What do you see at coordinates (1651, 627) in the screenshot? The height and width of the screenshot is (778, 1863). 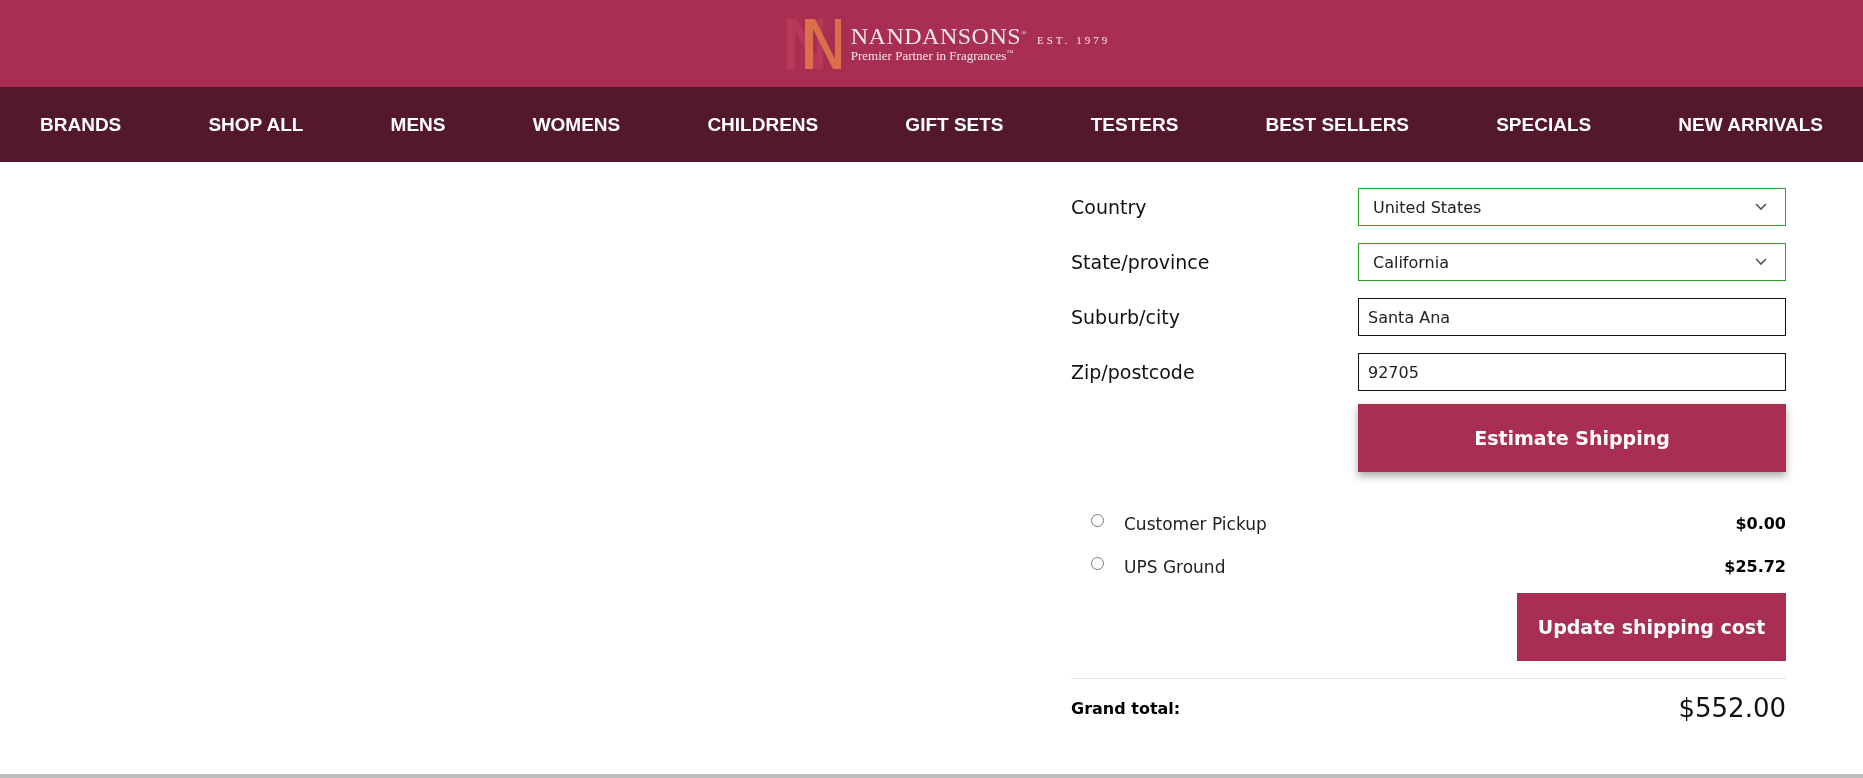 I see `update-shipping-button: Update shipping cost` at bounding box center [1651, 627].